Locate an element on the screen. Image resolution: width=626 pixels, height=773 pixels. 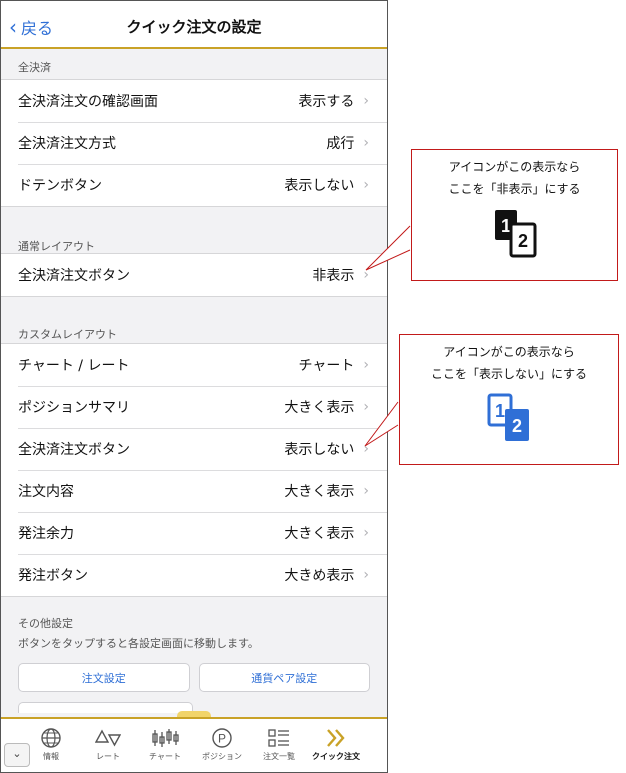
callout-box-hide: アイコンがこの表示なら ここを「非表示」にする 1 2 is located at coordinates (514, 215).